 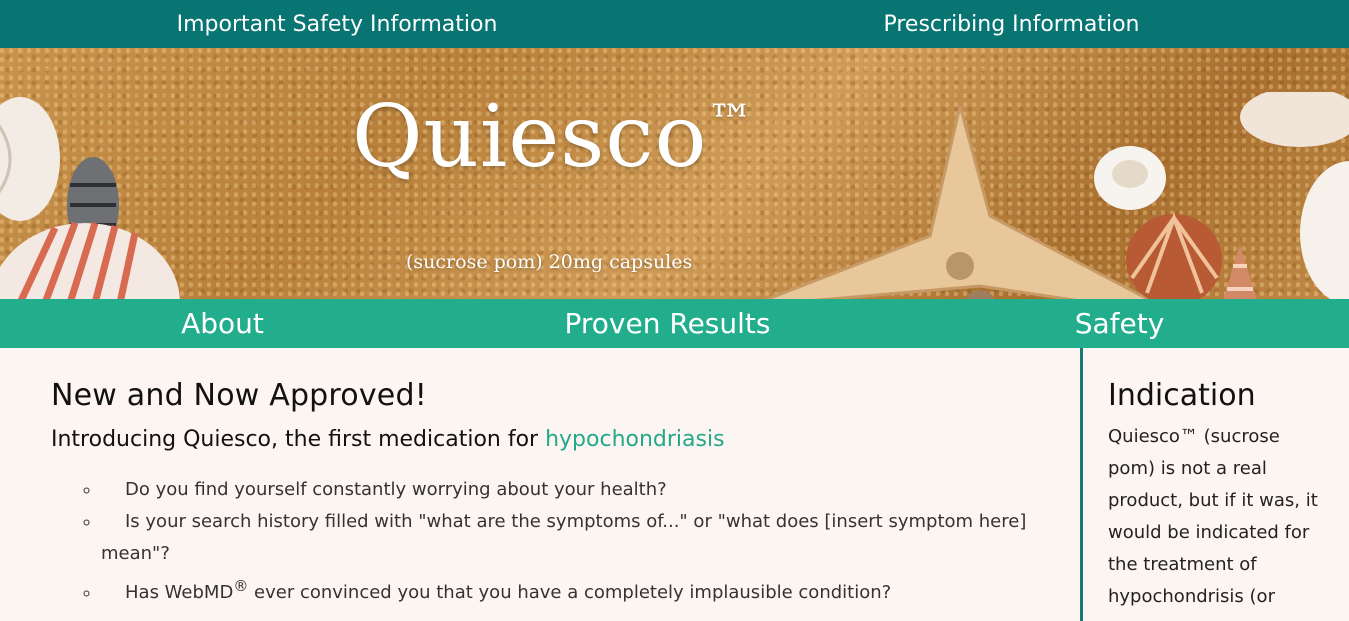 What do you see at coordinates (337, 24) in the screenshot?
I see `important-safety-information-link: Important Safety Information` at bounding box center [337, 24].